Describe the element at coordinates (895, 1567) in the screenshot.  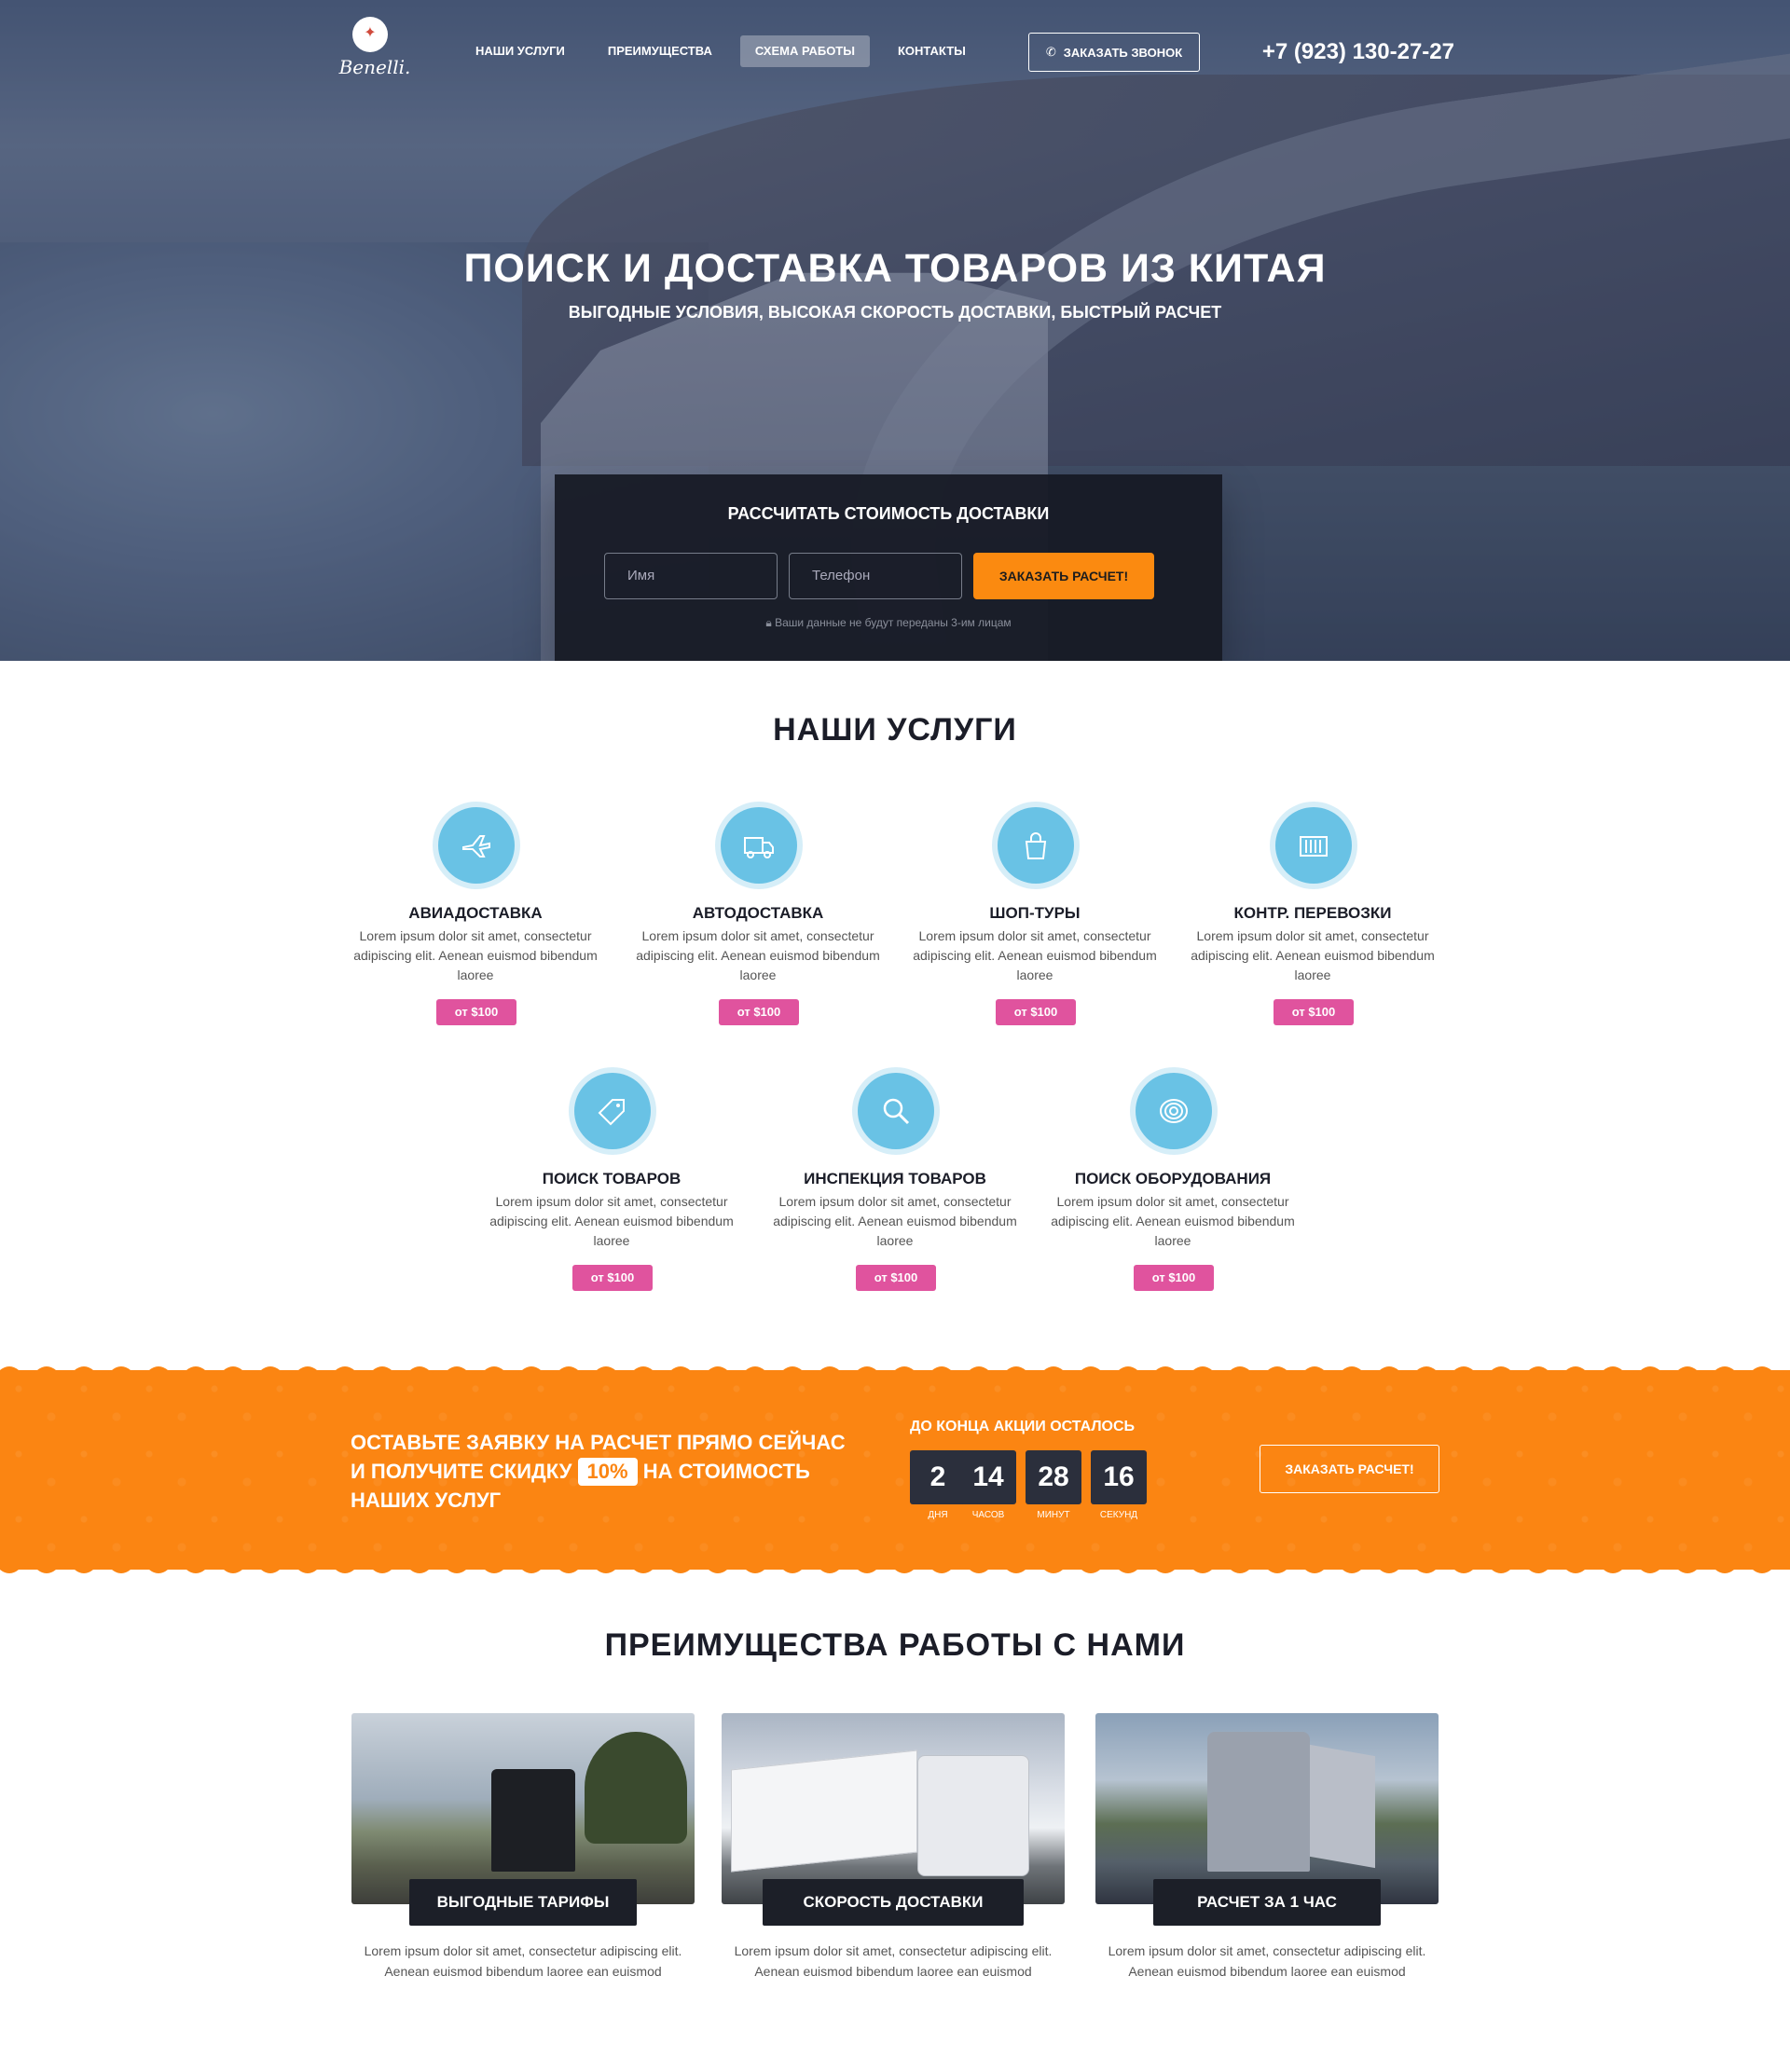
I see `wave-bottom-divider` at that location.